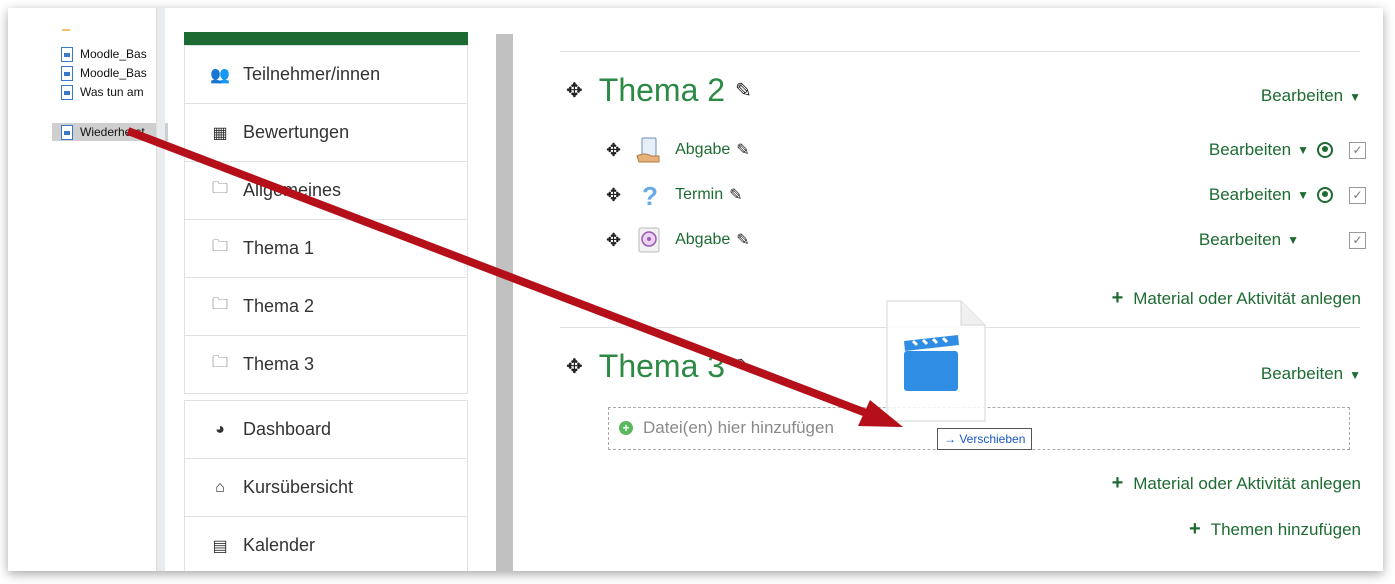  I want to click on nav-item-label: Allgemeines, so click(292, 190).